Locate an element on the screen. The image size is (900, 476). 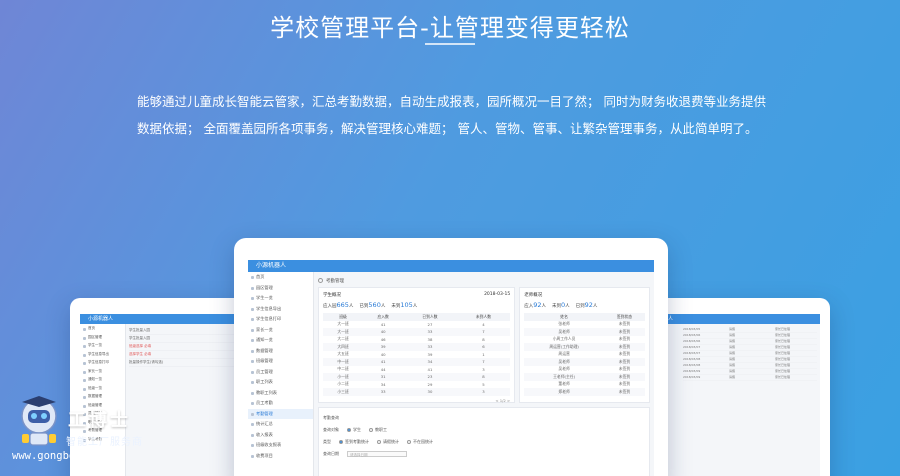
table-row: 小一班 31 23 8 is located at coordinates (417, 377).